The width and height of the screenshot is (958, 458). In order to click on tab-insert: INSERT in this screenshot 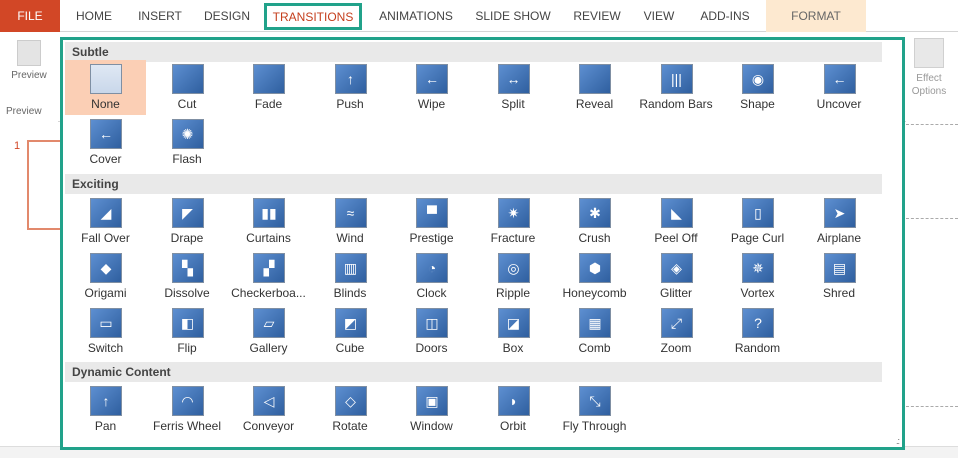, I will do `click(160, 16)`.